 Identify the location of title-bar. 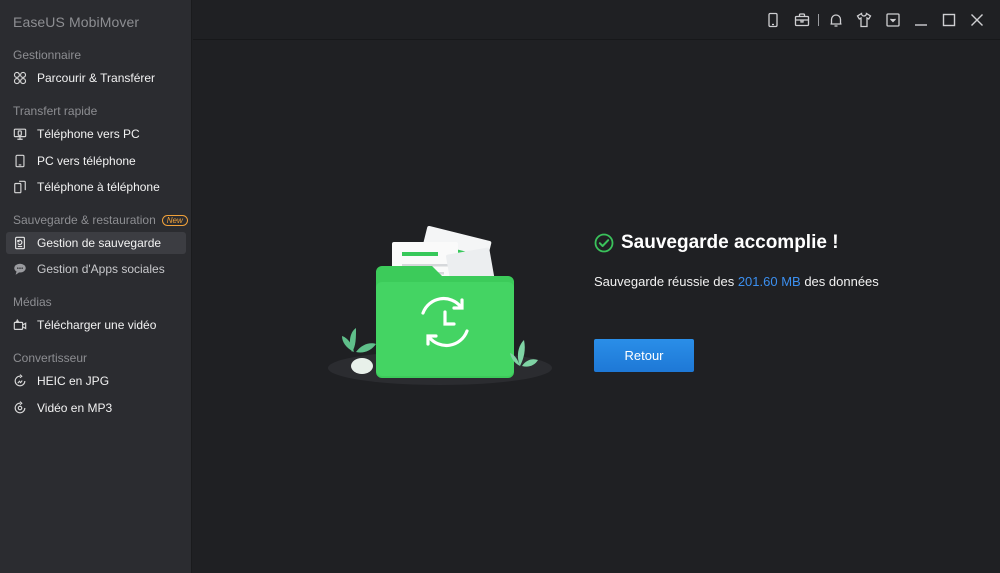
(596, 20).